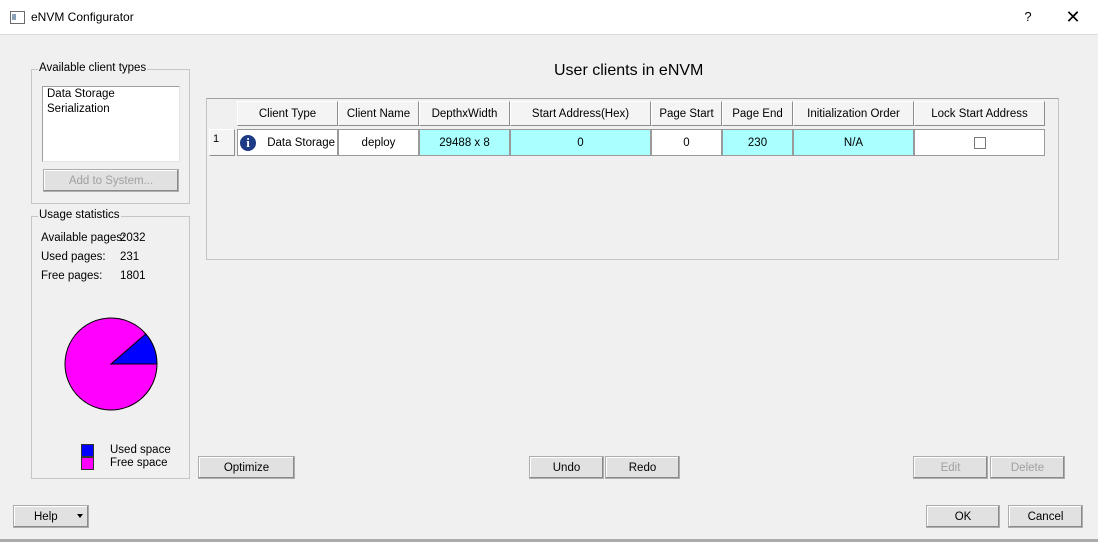  Describe the element at coordinates (87, 463) in the screenshot. I see `legend-free-swatch` at that location.